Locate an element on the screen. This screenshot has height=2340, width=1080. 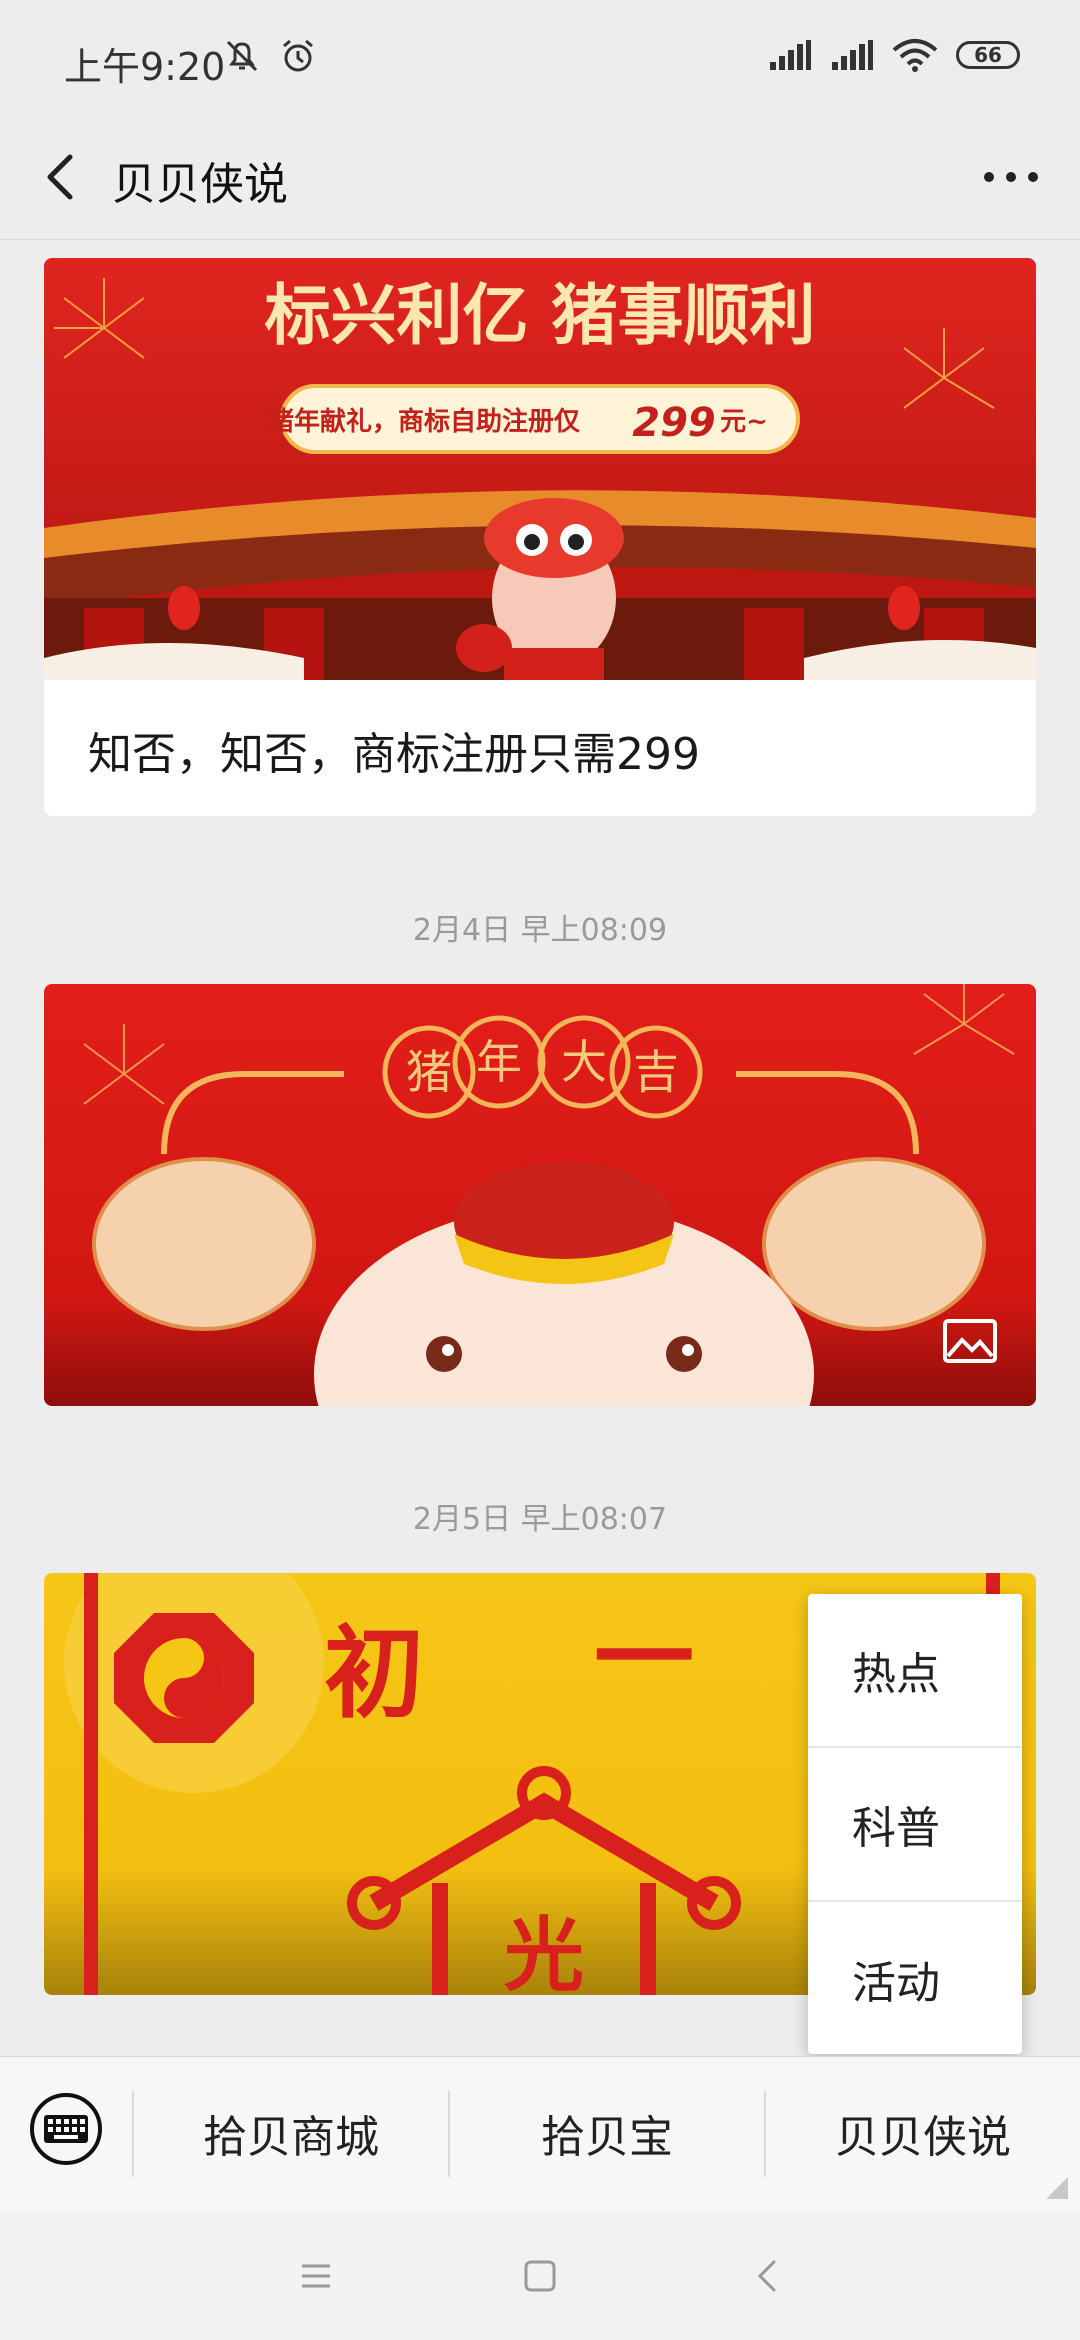
submenu-item-science: 科普 is located at coordinates (915, 1825).